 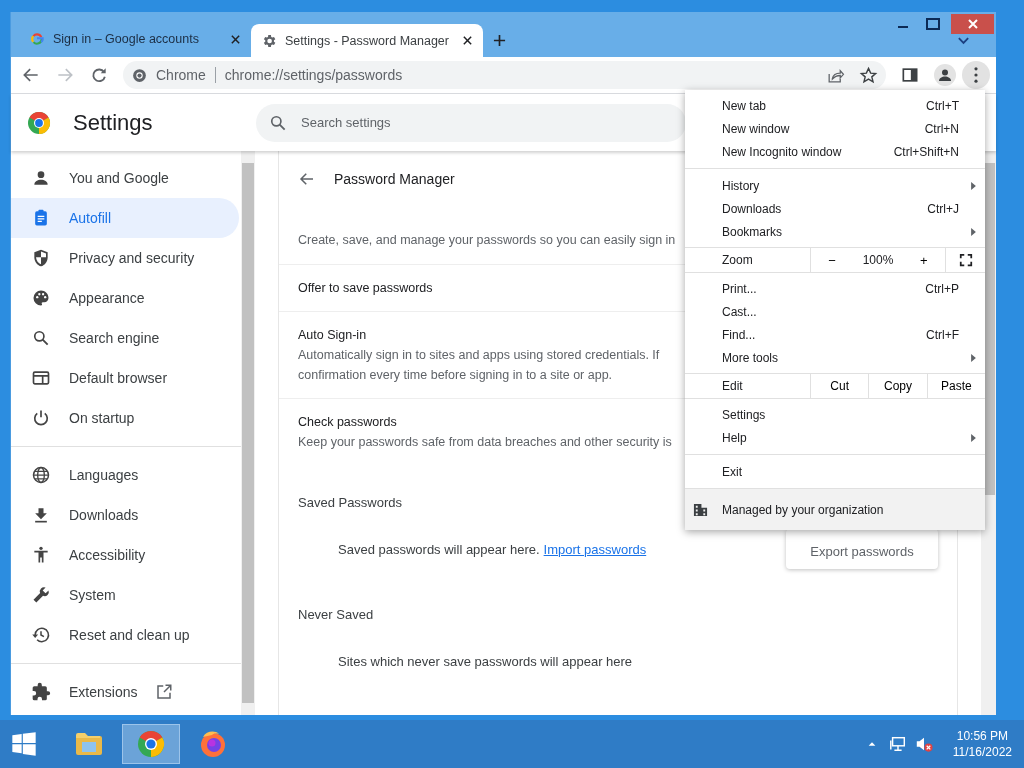 What do you see at coordinates (41, 378) in the screenshot?
I see `browser-window-icon` at bounding box center [41, 378].